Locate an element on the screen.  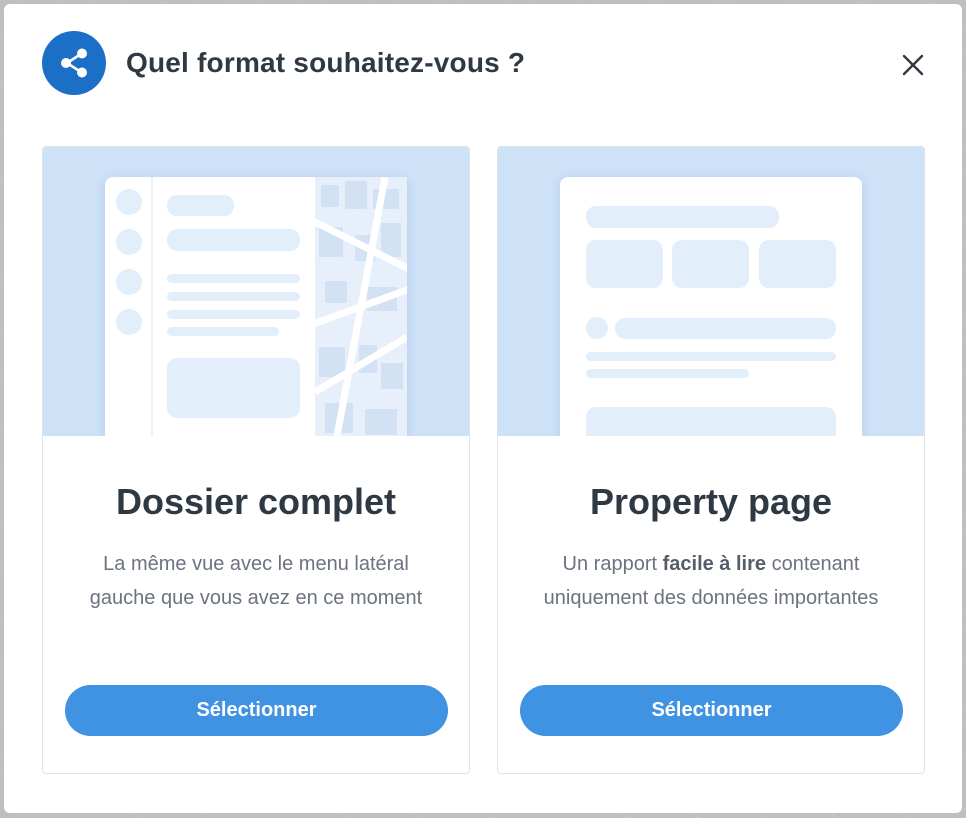
close-button is located at coordinates (913, 65).